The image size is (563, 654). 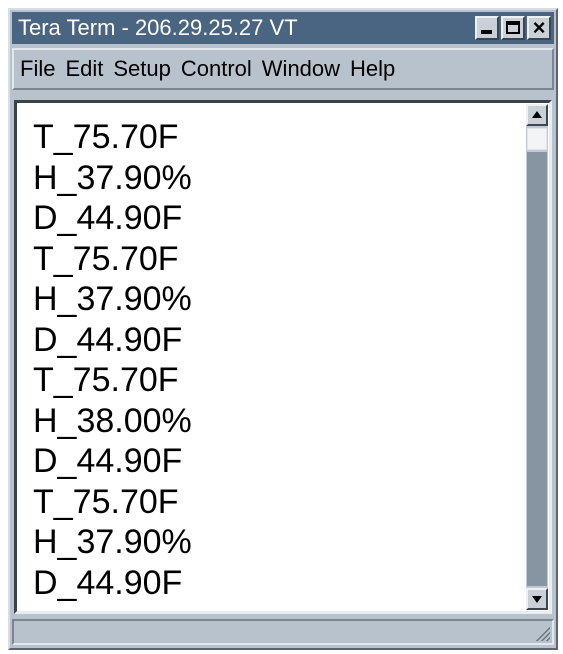 I want to click on maximize-button, so click(x=513, y=28).